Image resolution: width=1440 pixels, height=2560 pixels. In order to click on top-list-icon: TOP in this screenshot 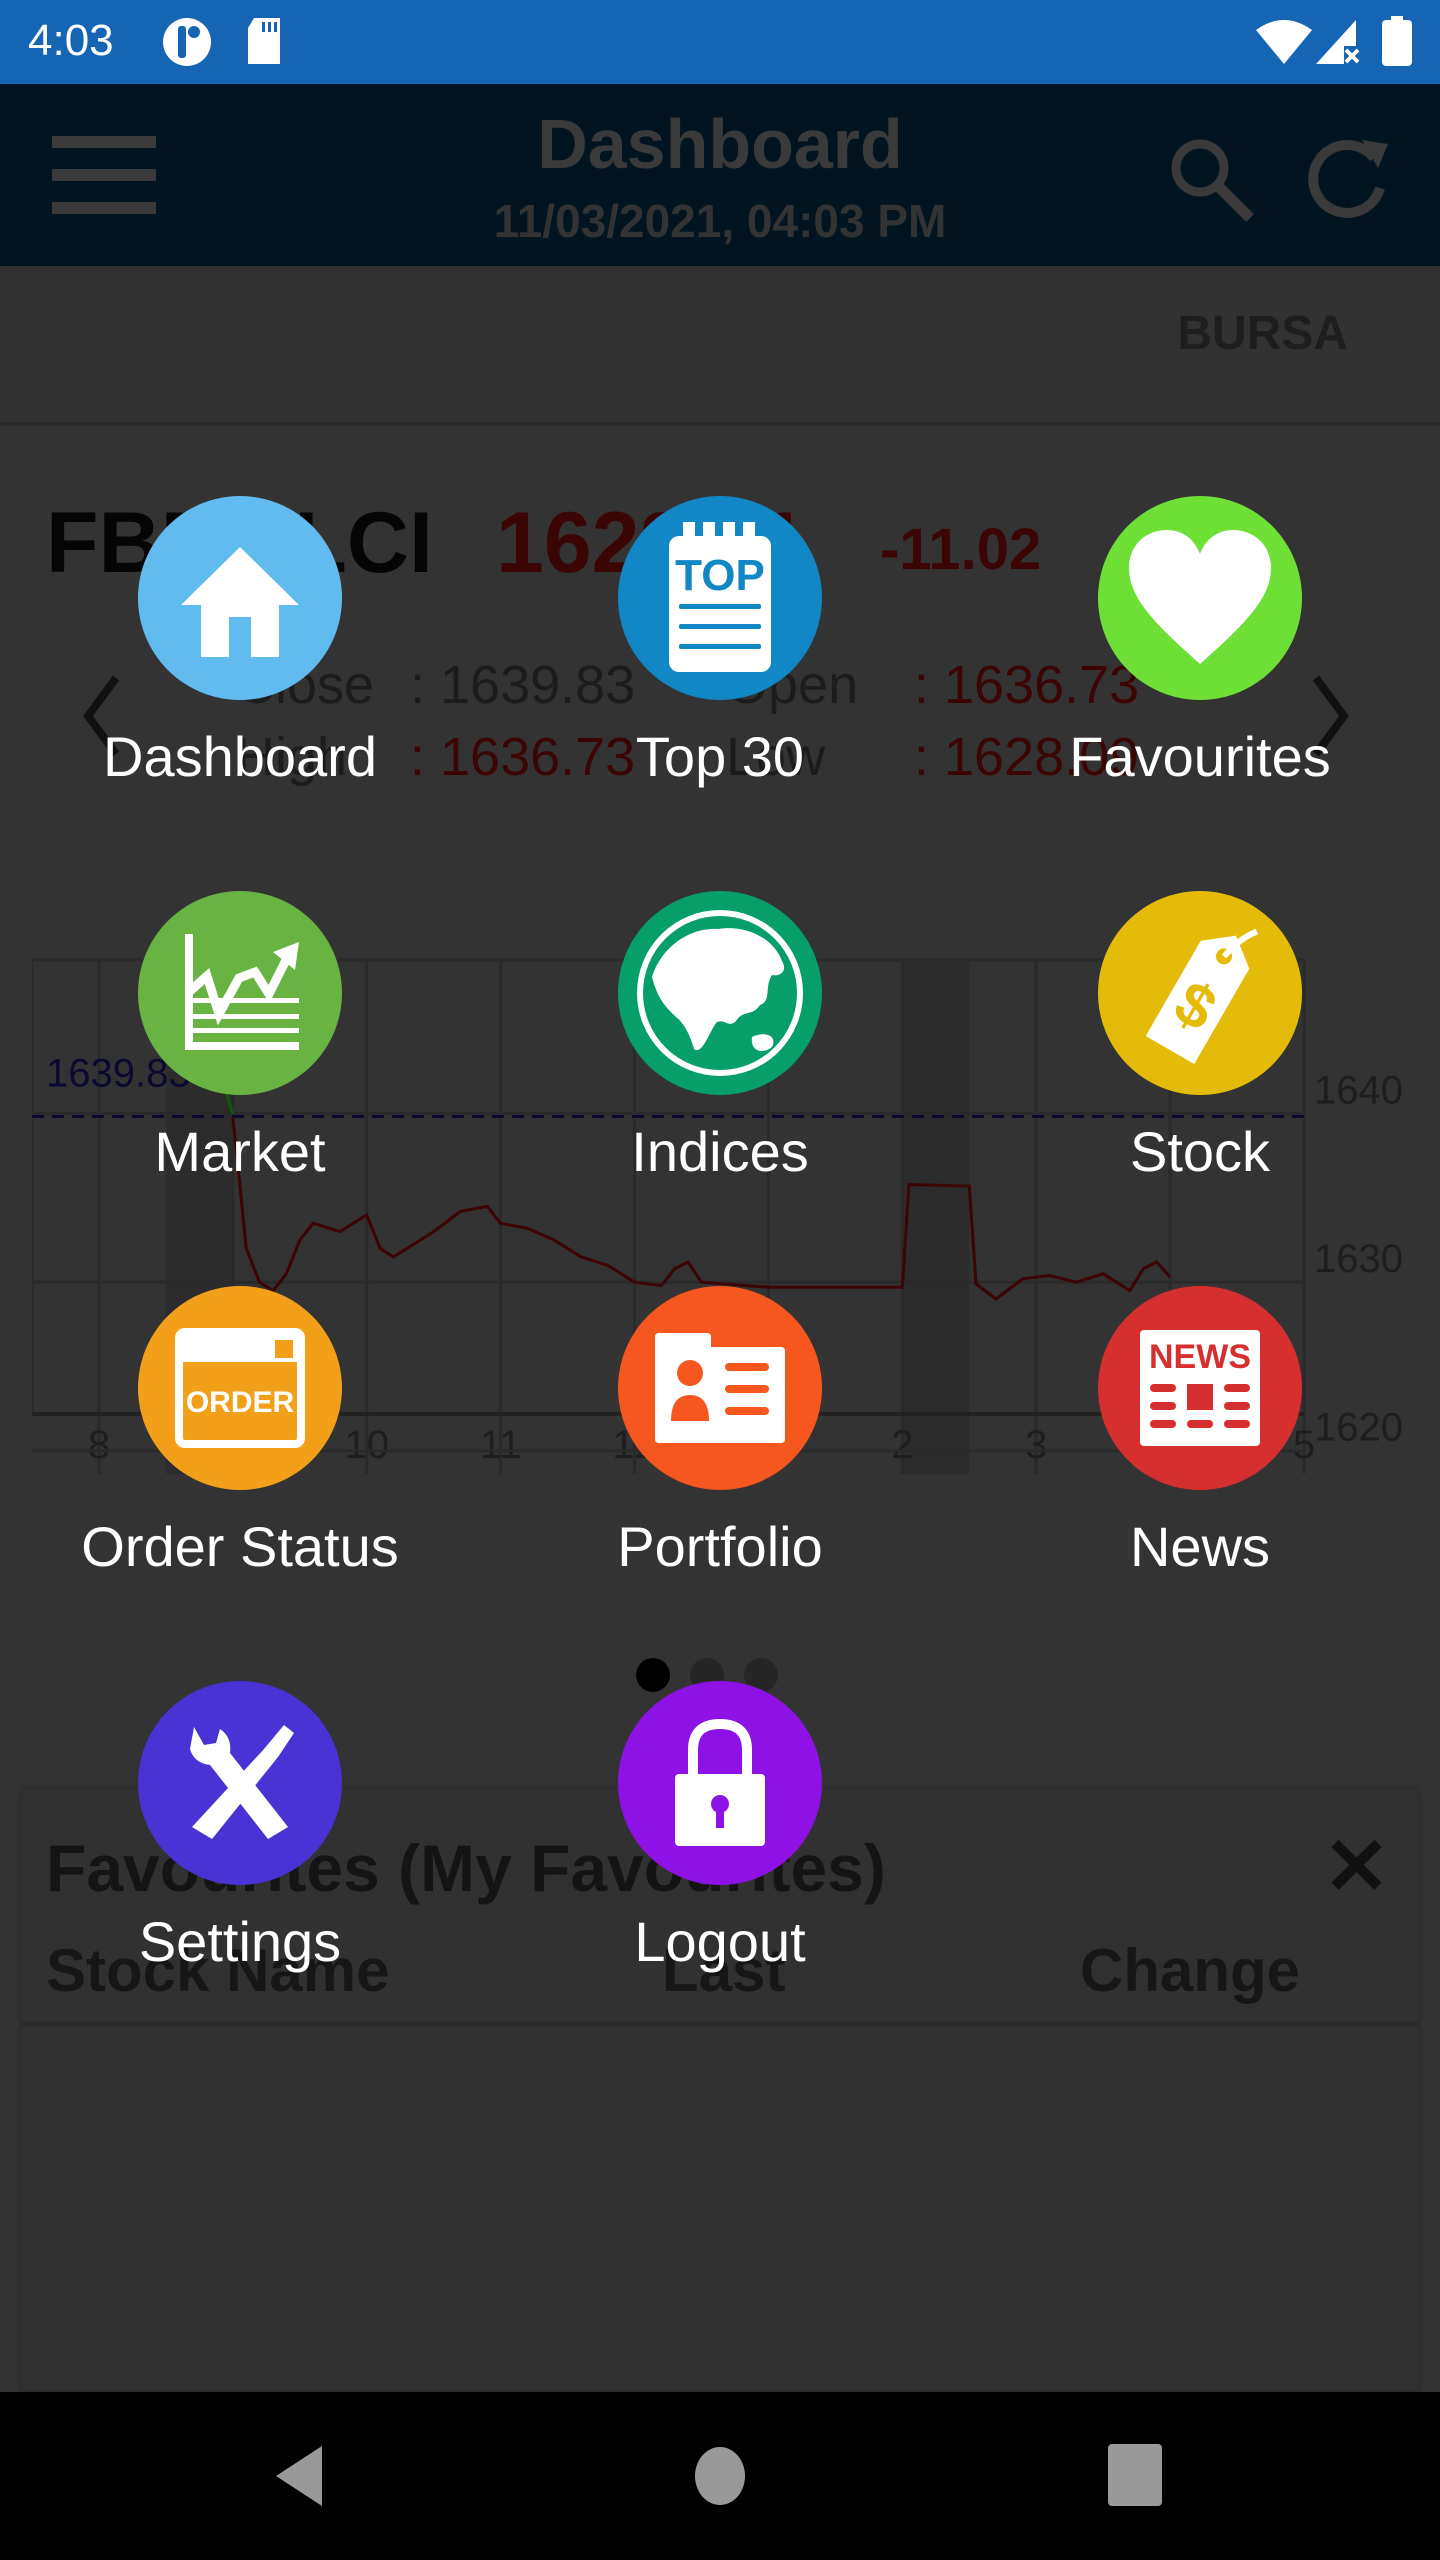, I will do `click(720, 597)`.